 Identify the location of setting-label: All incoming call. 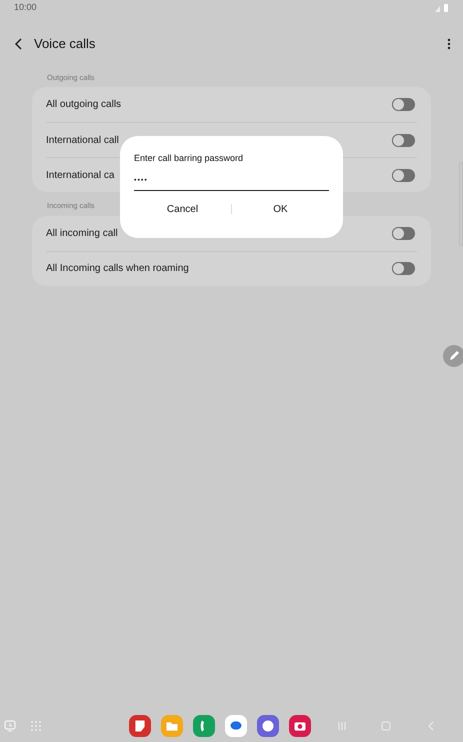
(82, 233).